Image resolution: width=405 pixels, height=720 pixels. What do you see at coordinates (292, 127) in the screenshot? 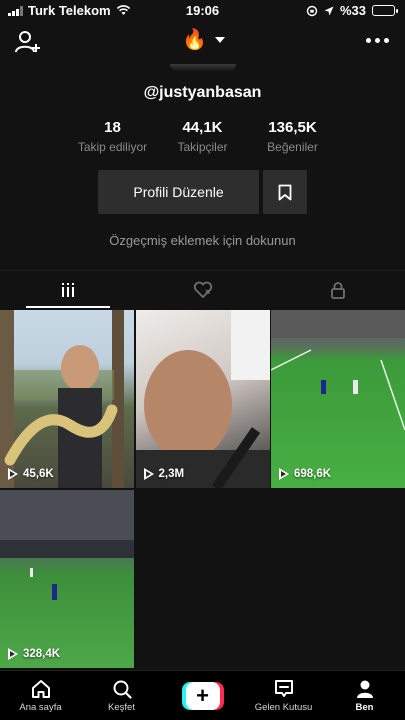
I see `likes-count: 136,5K` at bounding box center [292, 127].